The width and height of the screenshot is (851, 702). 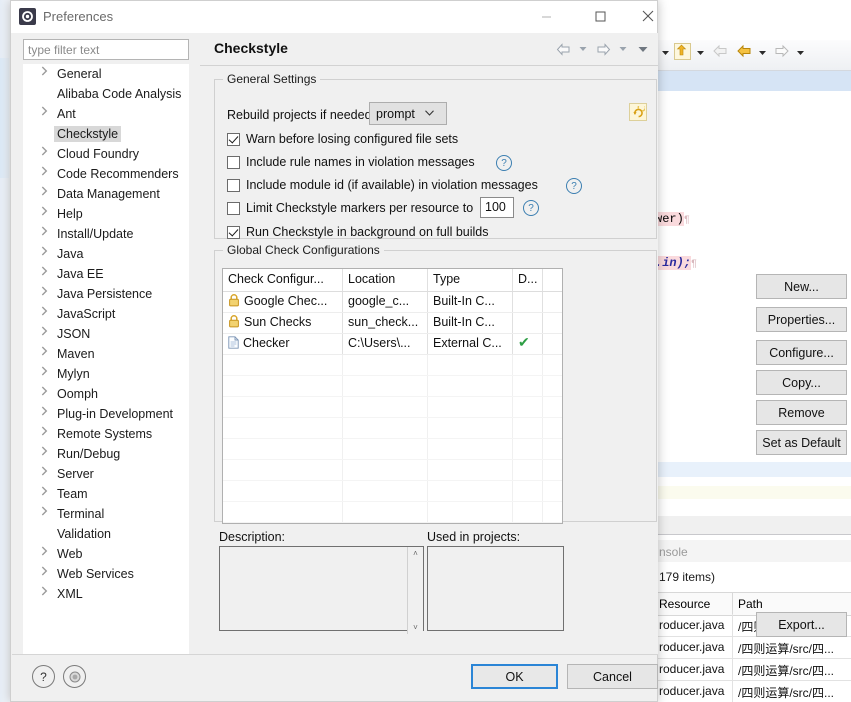 I want to click on close-button, so click(x=648, y=16).